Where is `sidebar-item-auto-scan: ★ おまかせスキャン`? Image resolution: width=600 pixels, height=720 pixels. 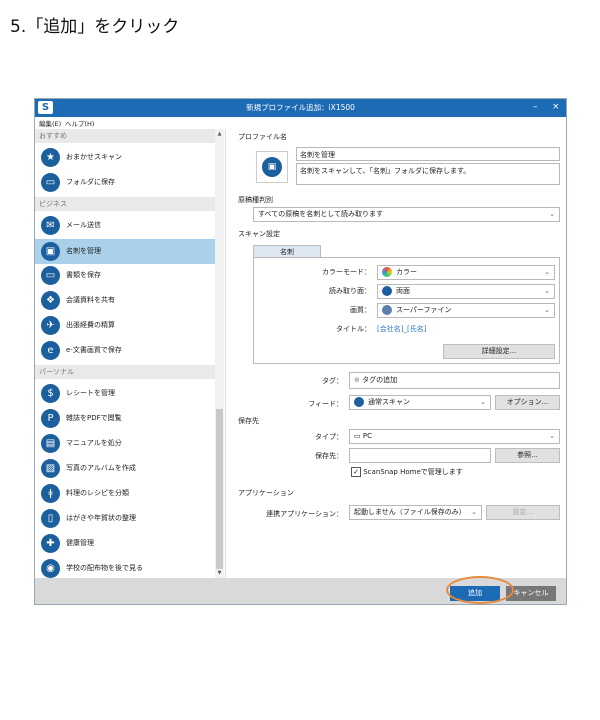
sidebar-item-auto-scan: ★ おまかせスキャン is located at coordinates (125, 157).